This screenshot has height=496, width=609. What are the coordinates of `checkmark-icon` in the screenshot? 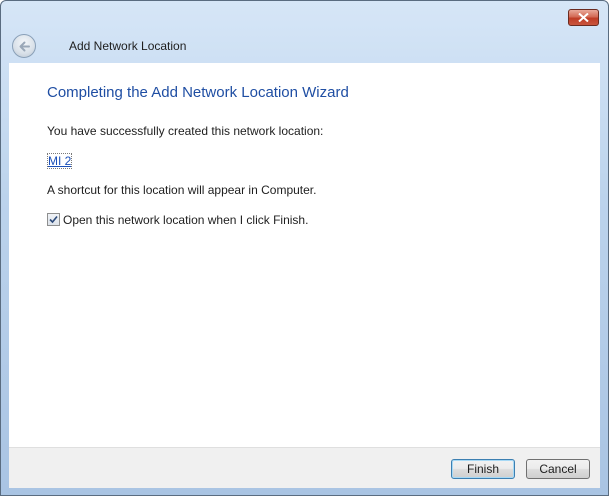 It's located at (53, 219).